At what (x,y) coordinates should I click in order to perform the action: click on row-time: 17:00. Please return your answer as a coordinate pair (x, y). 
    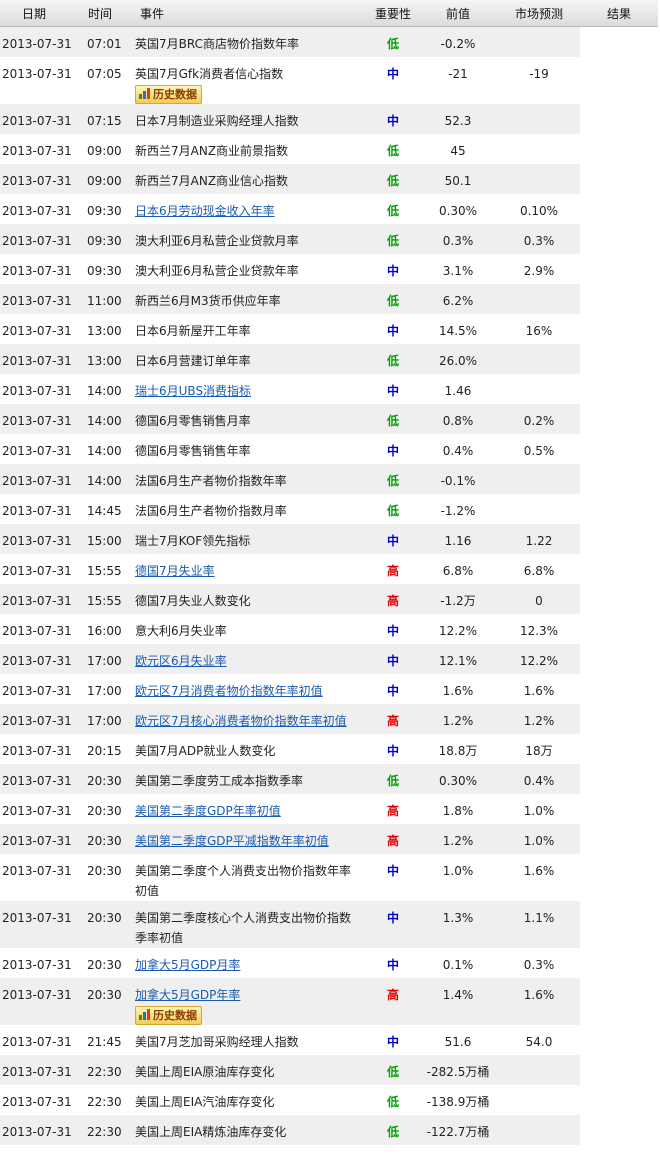
    Looking at the image, I should click on (109, 658).